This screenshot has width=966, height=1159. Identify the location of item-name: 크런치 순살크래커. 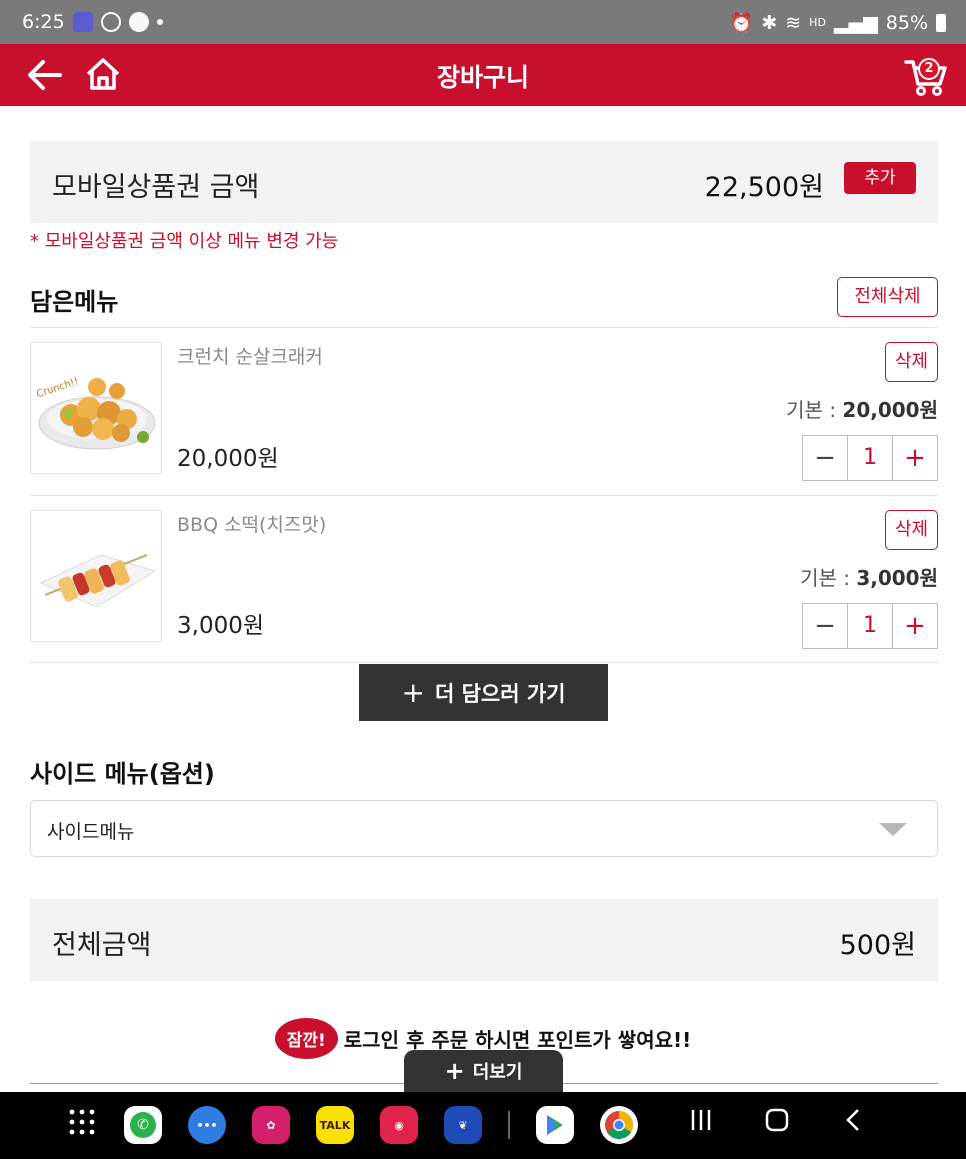
(250, 357).